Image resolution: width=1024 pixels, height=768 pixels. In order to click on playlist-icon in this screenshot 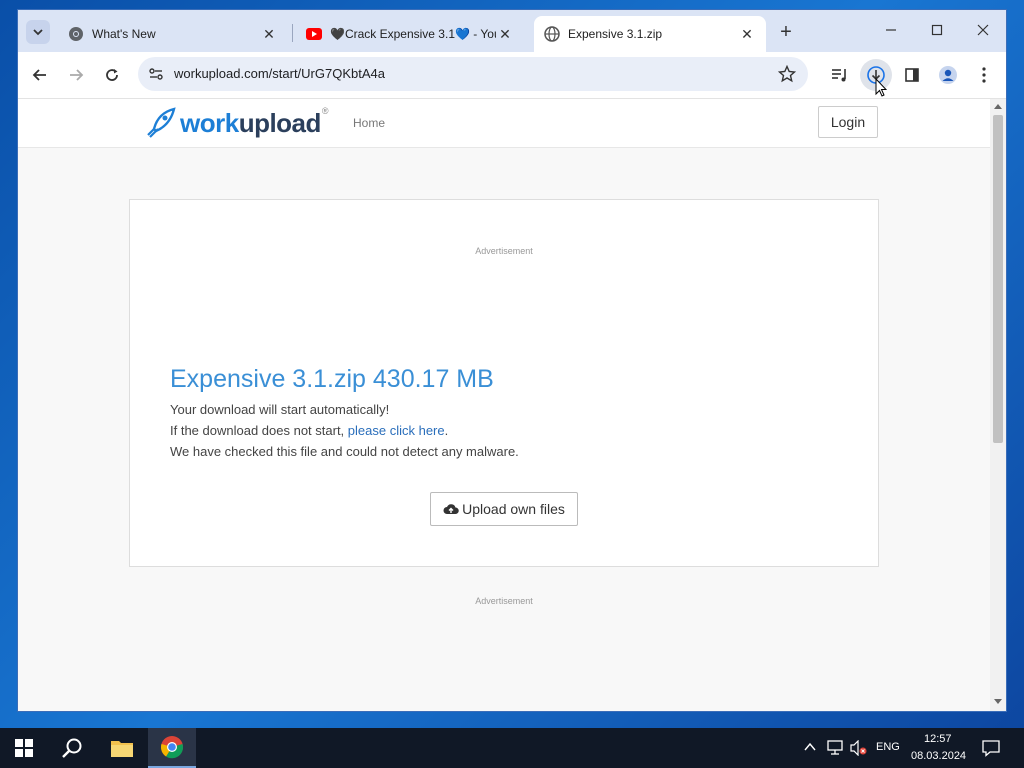, I will do `click(839, 75)`.